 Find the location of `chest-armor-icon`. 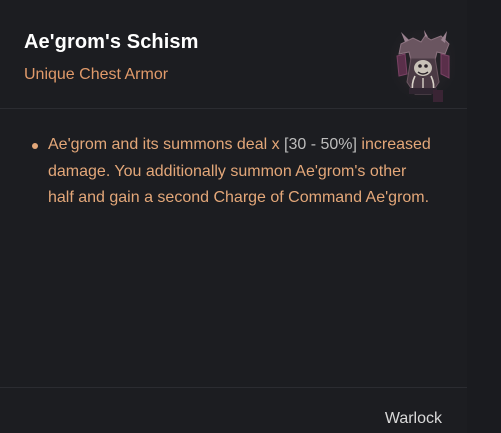

chest-armor-icon is located at coordinates (423, 66).